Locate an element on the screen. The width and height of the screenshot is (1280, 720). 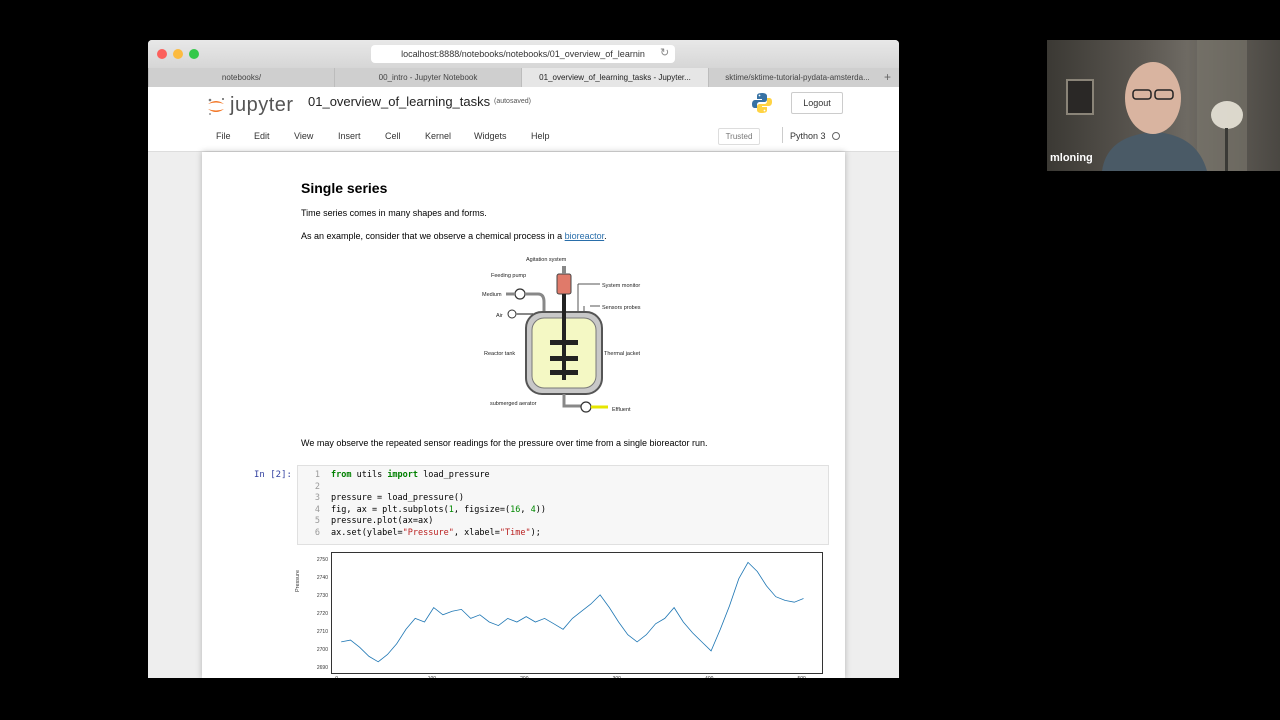
kernel-separator is located at coordinates (782, 135).